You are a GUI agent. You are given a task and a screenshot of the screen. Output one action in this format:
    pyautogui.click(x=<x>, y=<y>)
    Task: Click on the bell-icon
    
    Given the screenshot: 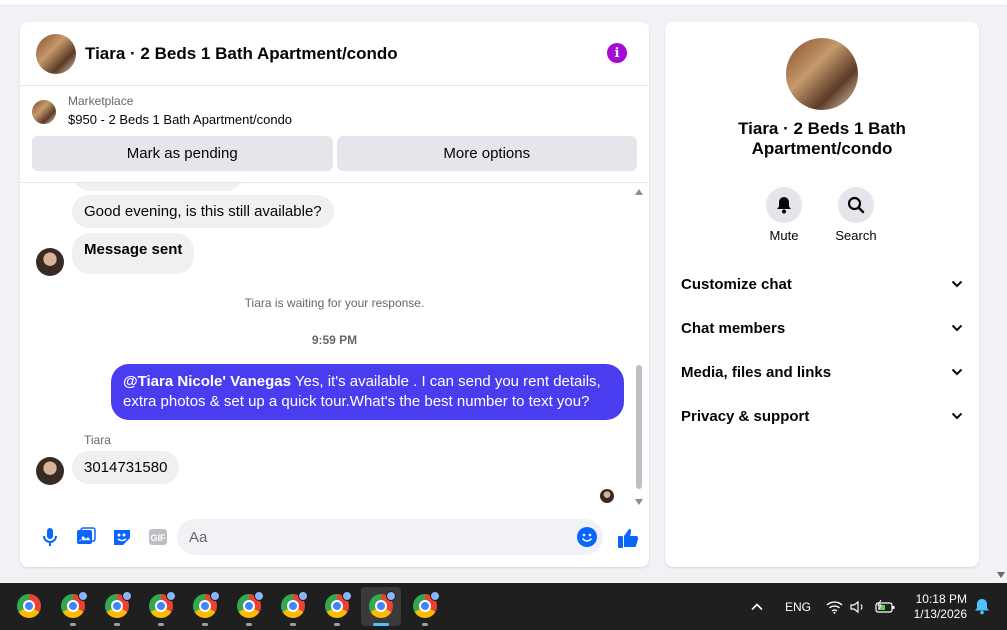 What is the action you would take?
    pyautogui.click(x=784, y=205)
    